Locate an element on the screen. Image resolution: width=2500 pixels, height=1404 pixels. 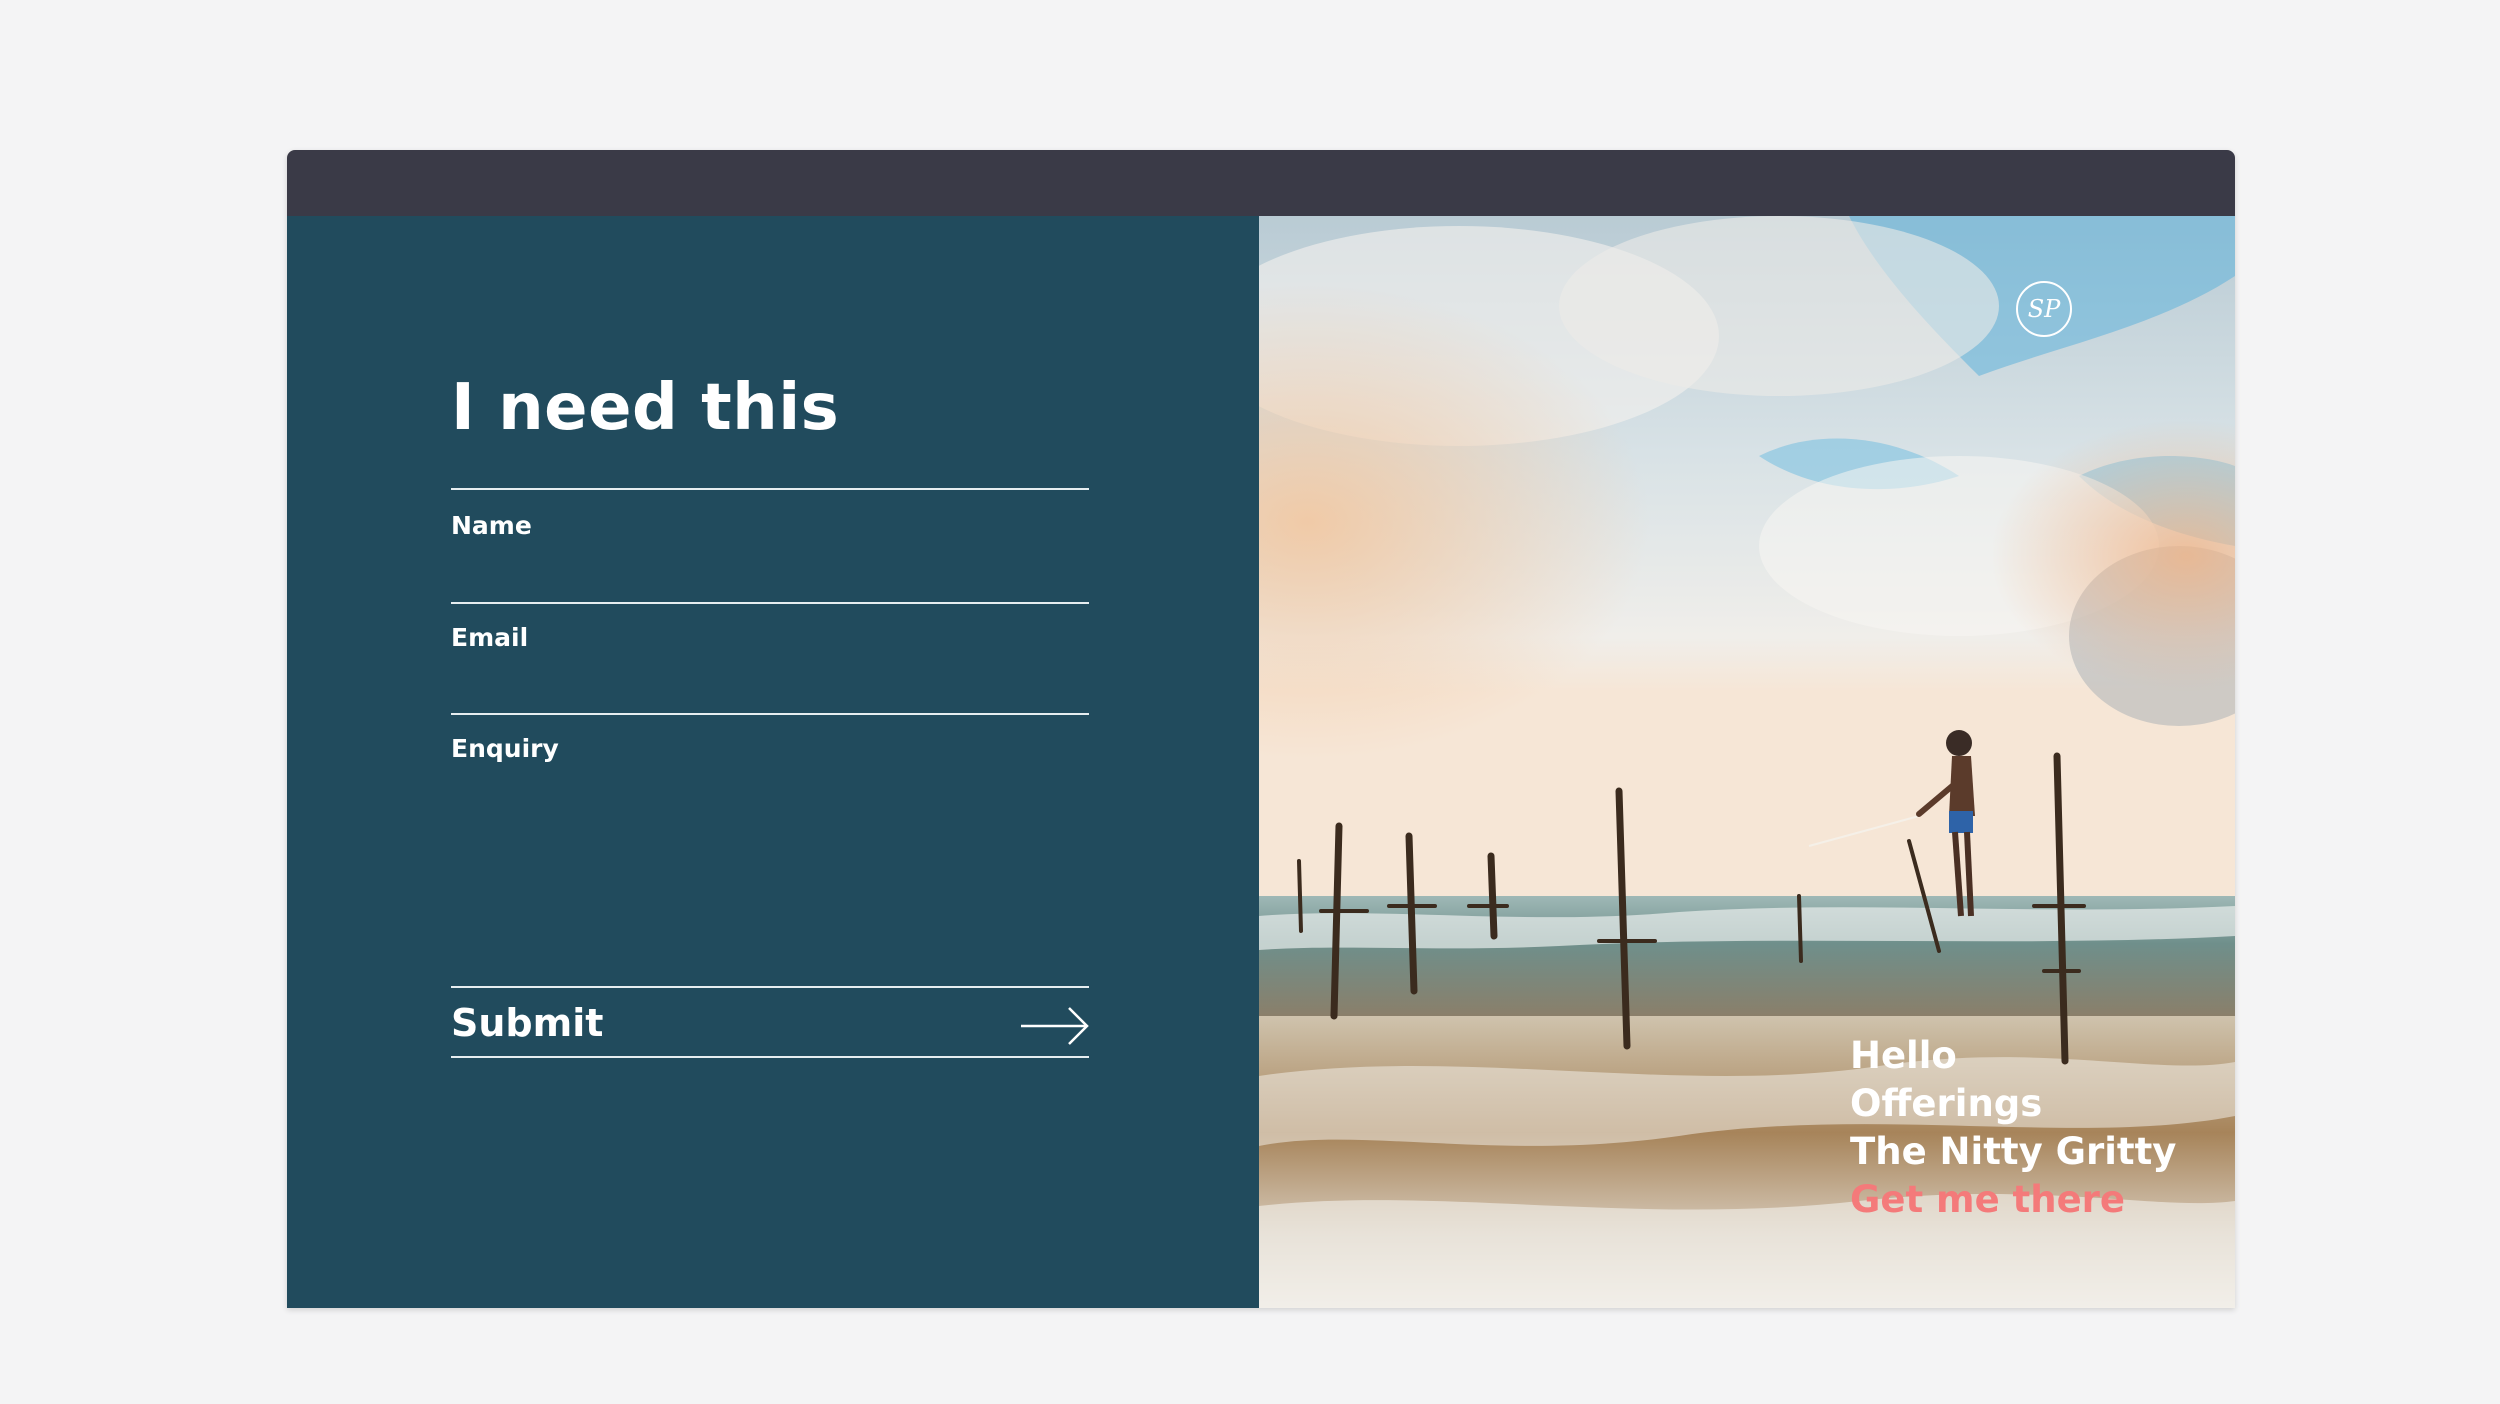
email-input is located at coordinates (770, 682).